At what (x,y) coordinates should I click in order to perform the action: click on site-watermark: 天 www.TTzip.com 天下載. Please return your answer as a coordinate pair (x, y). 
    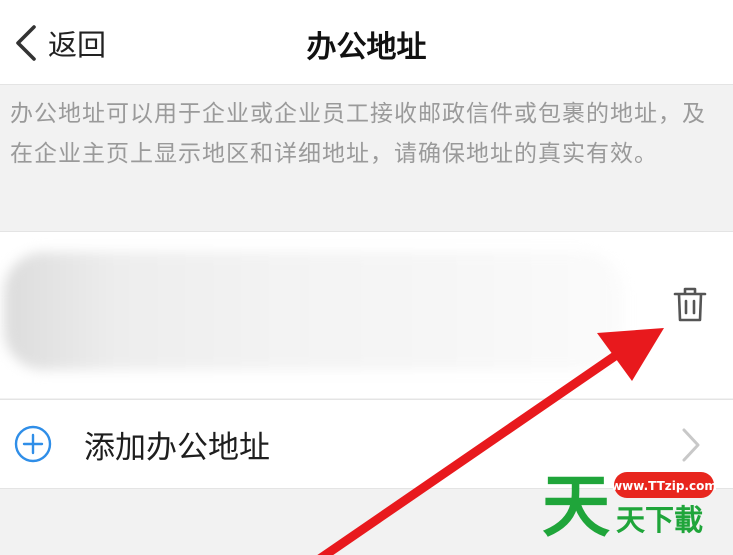
    Looking at the image, I should click on (629, 505).